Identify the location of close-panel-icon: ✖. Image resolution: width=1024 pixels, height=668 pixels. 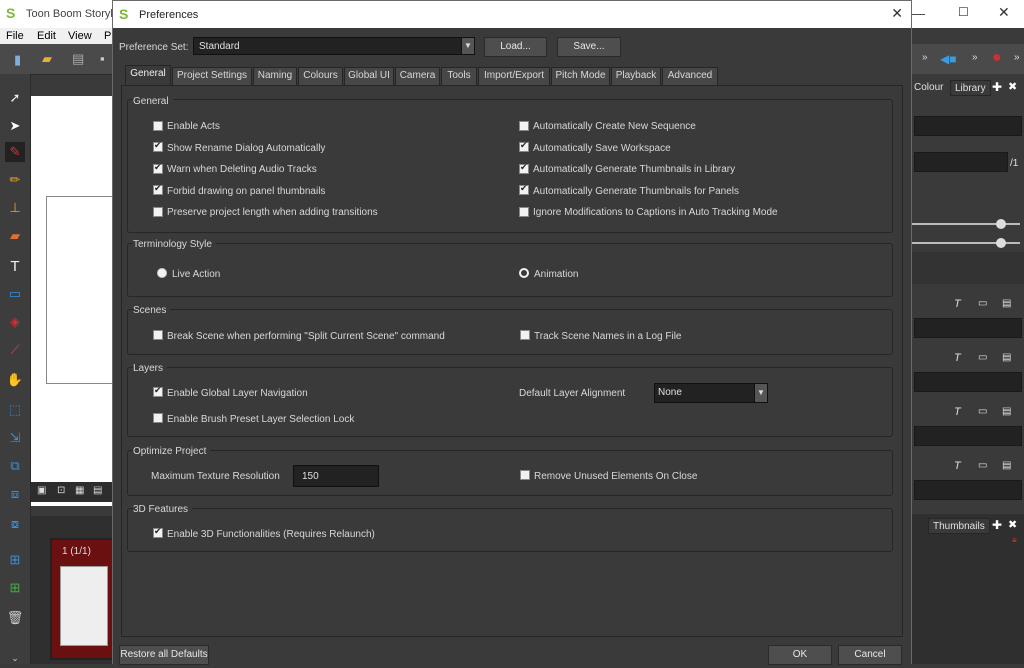
(1012, 86).